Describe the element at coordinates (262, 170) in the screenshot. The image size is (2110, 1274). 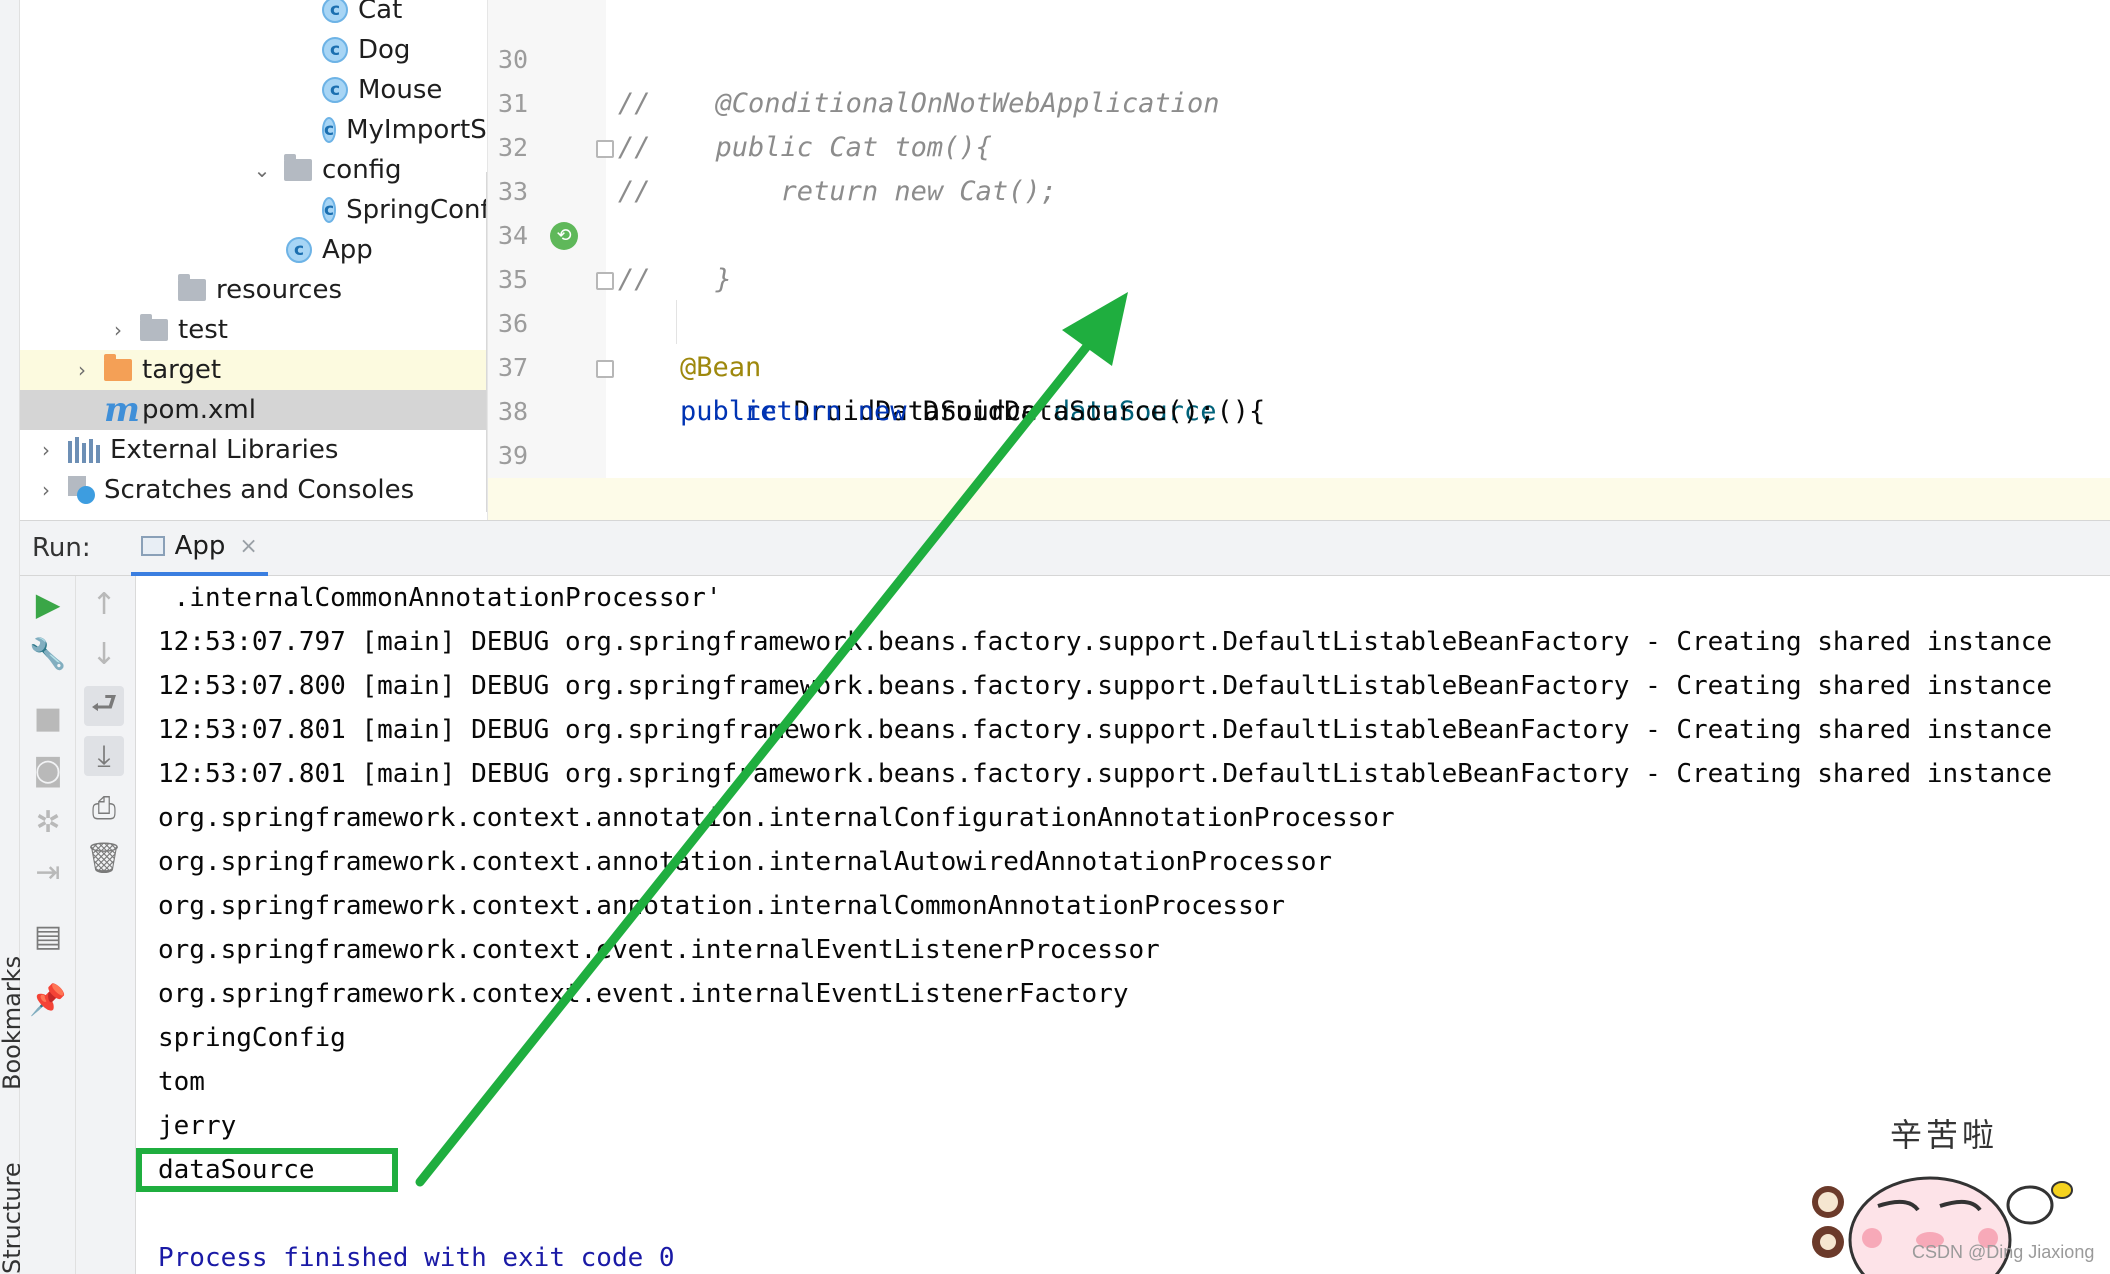
I see `chevron-down-icon: ⌄` at that location.